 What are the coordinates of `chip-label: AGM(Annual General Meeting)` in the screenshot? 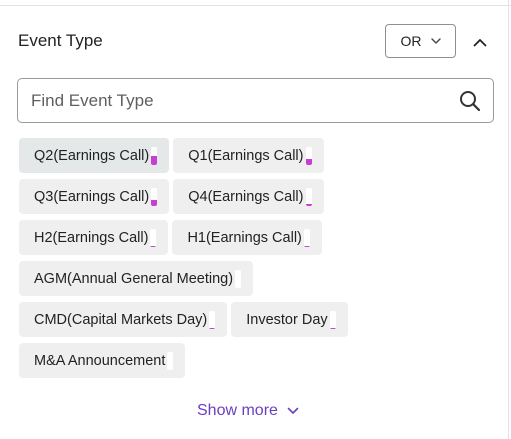 It's located at (134, 278).